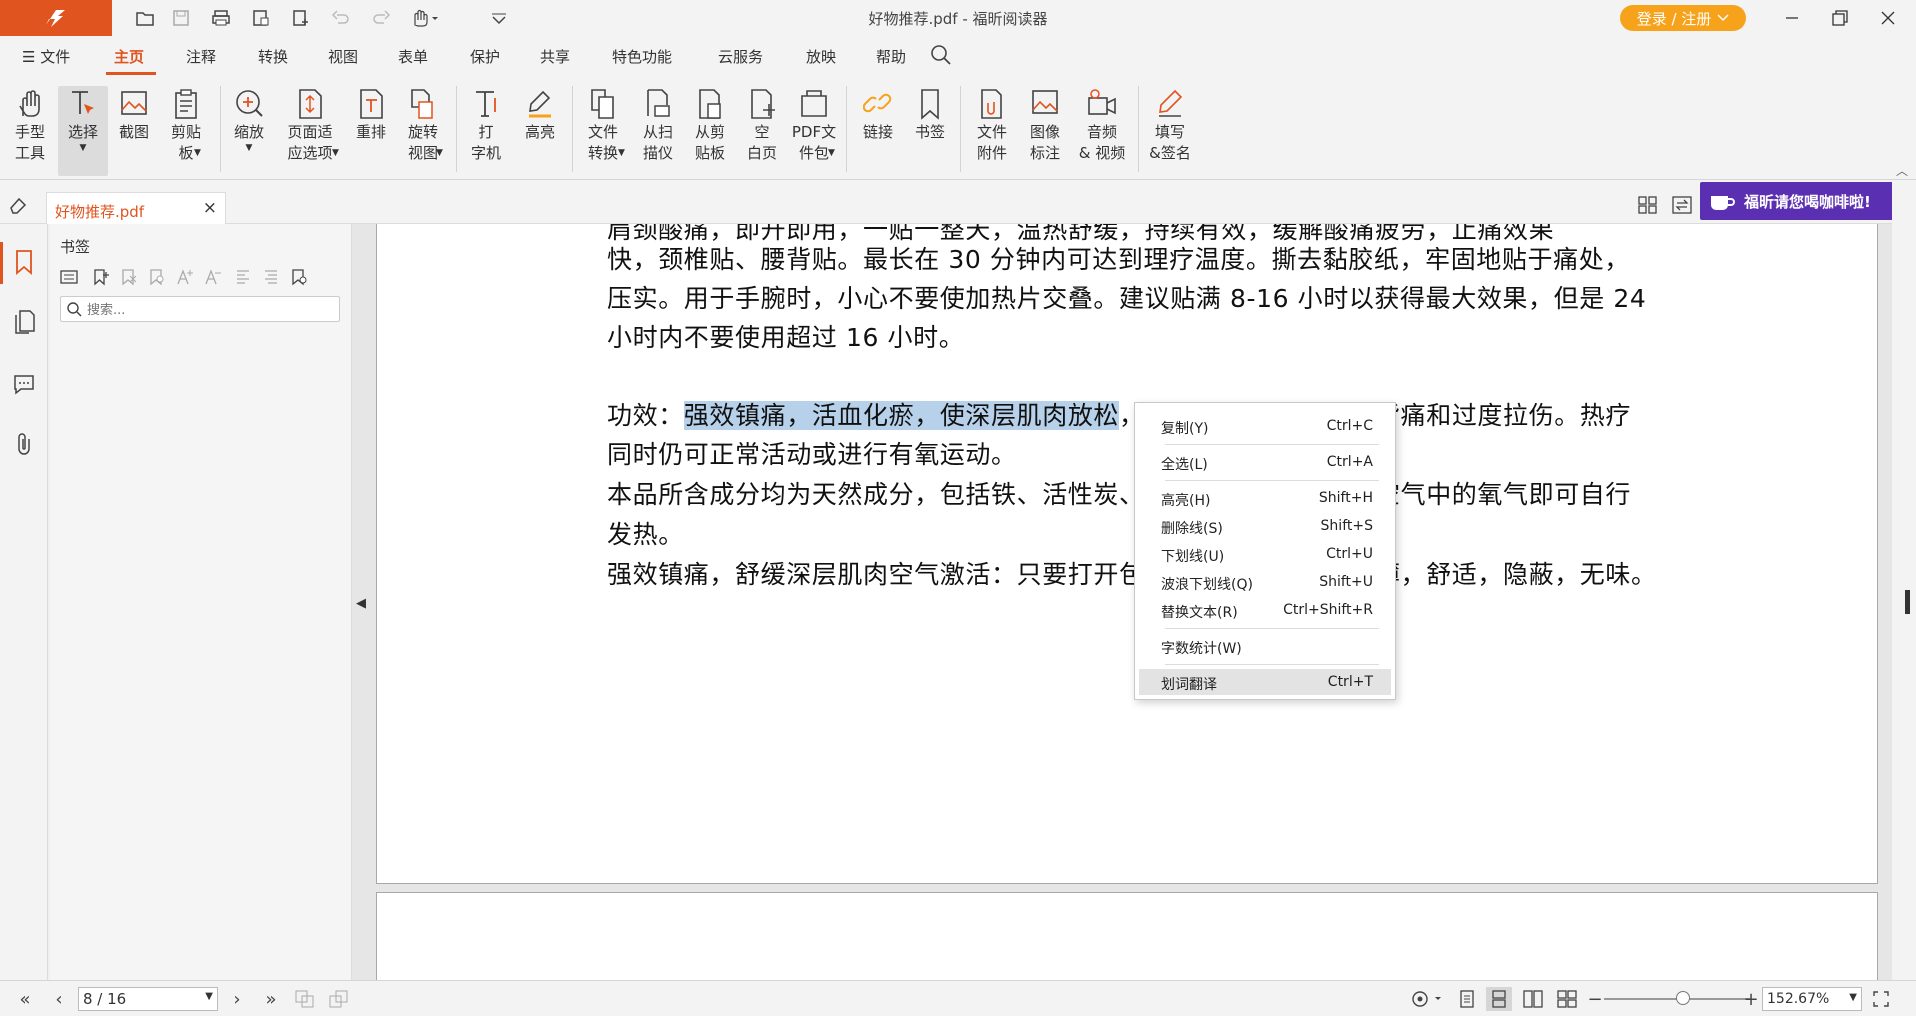  Describe the element at coordinates (157, 277) in the screenshot. I see `find-bookmark-icon` at that location.